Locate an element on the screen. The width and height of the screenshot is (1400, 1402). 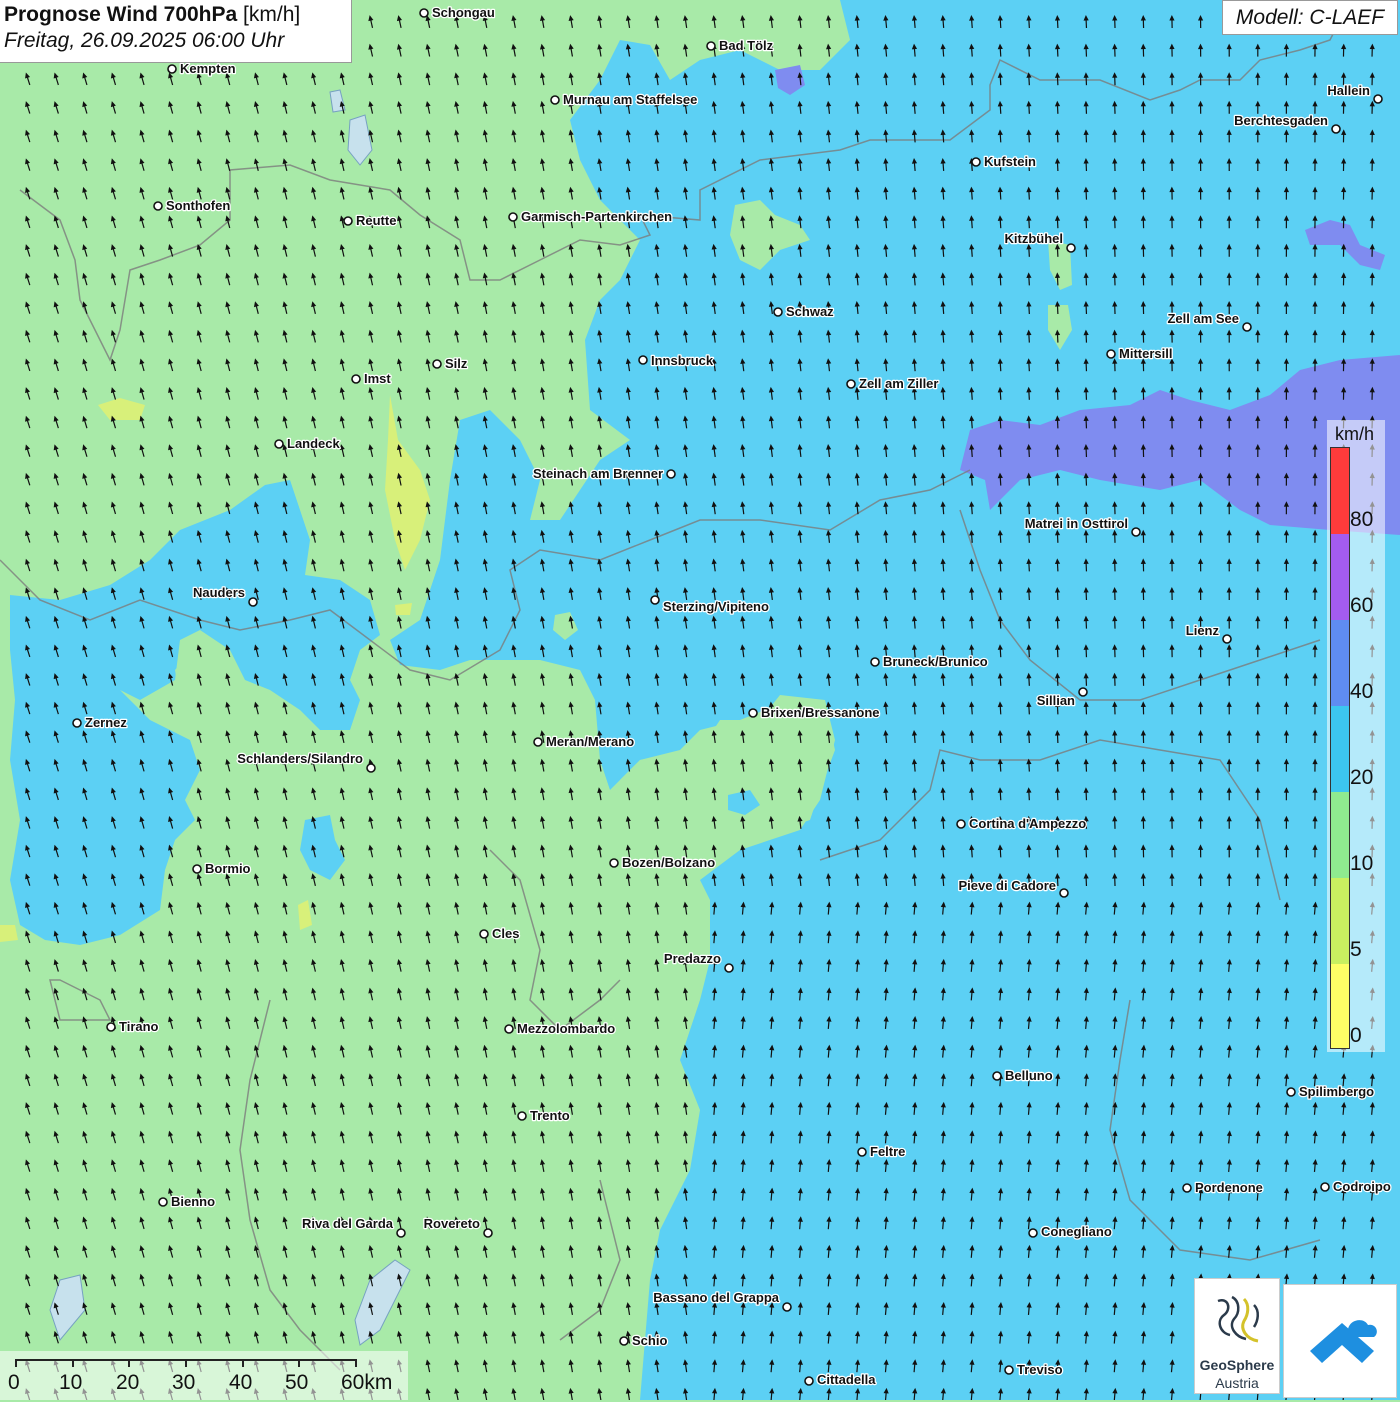
city-label: Zell am Ziller is located at coordinates (898, 383).